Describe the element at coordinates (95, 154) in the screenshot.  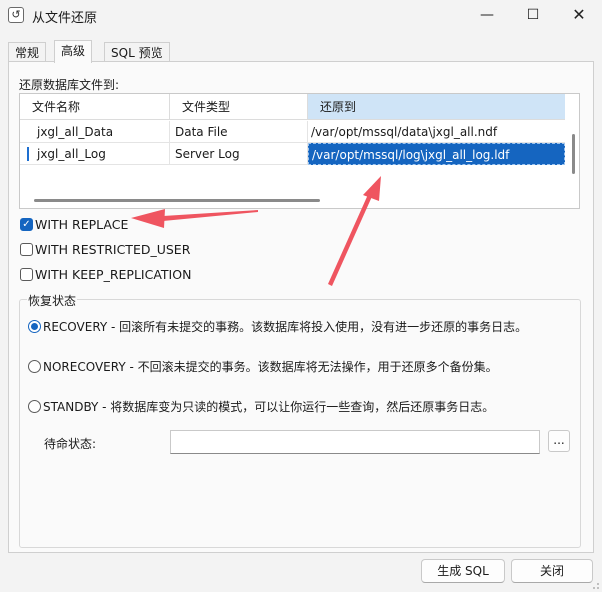
I see `cell-file-name: jxgl_all_Log` at that location.